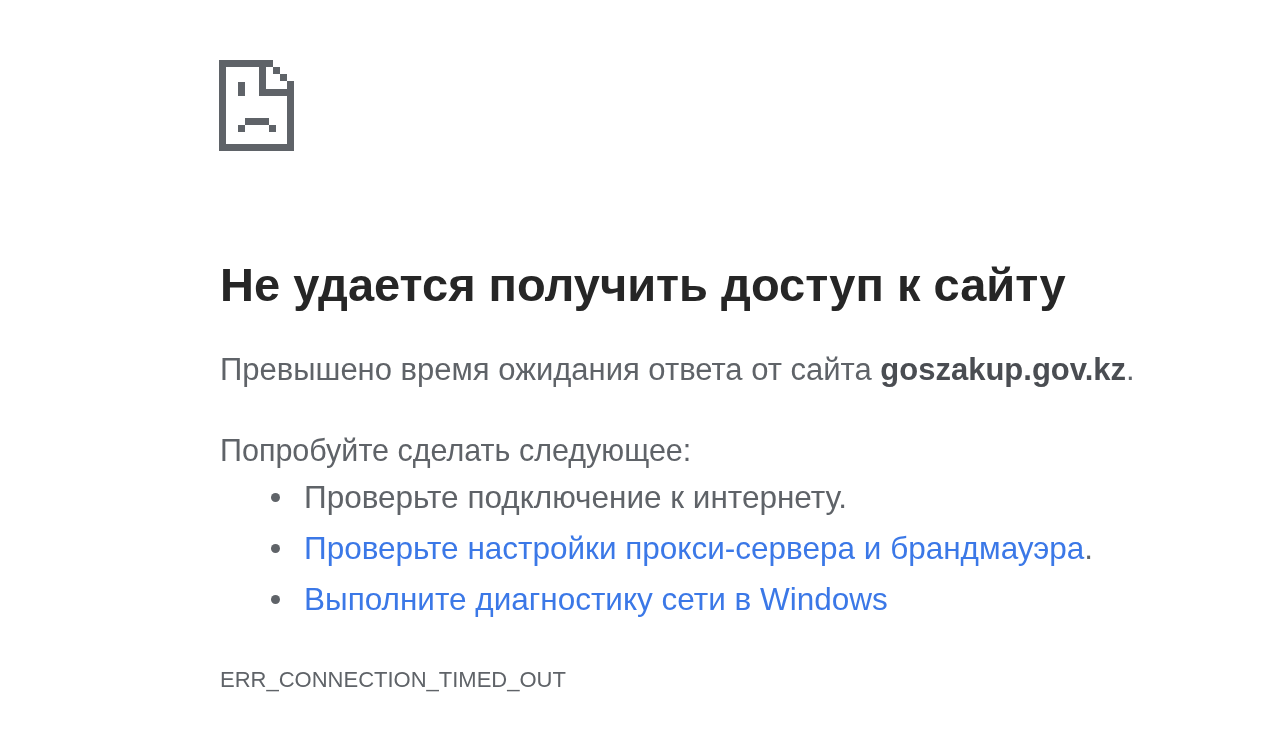 The width and height of the screenshot is (1280, 730). Describe the element at coordinates (596, 599) in the screenshot. I see `suggestion-link: Выполните диагностику сети в Windows` at that location.